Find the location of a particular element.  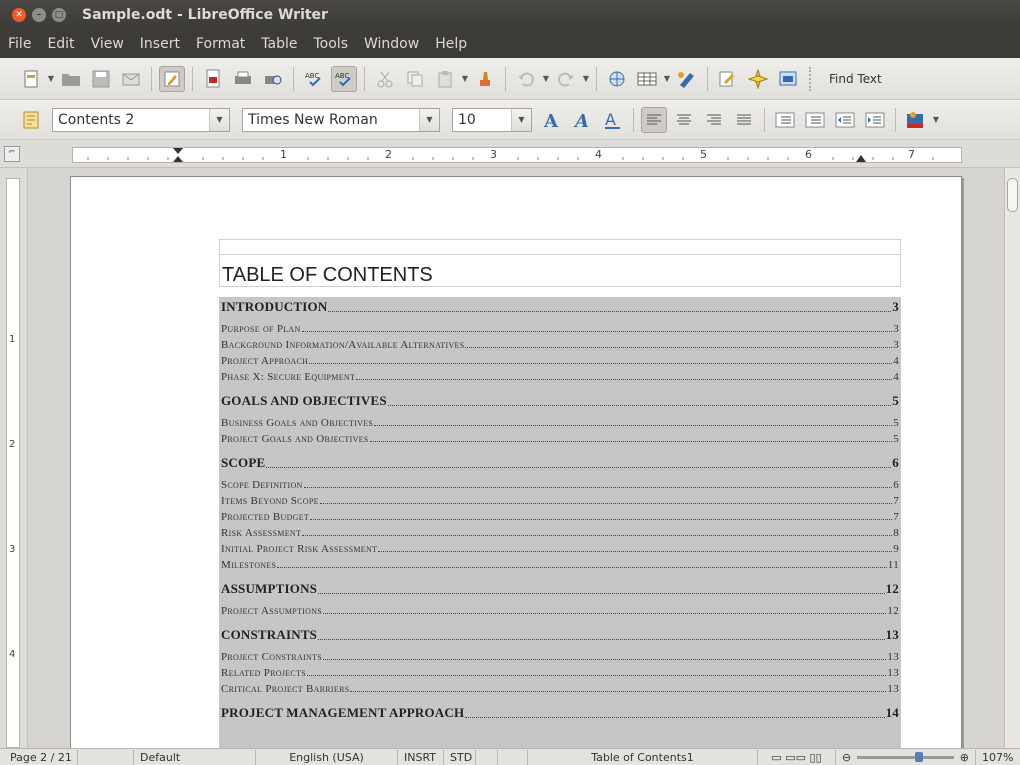

toc-entry: Items Beyond Scope 7 is located at coordinates (560, 501).